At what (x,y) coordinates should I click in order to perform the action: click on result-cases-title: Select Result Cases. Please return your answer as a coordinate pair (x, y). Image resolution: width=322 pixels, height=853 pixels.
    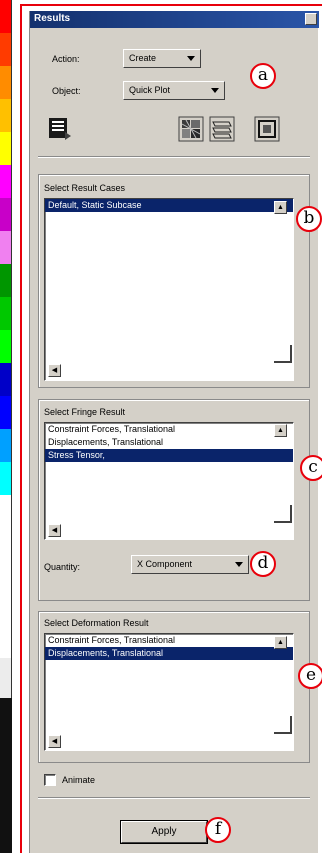
    Looking at the image, I should click on (85, 188).